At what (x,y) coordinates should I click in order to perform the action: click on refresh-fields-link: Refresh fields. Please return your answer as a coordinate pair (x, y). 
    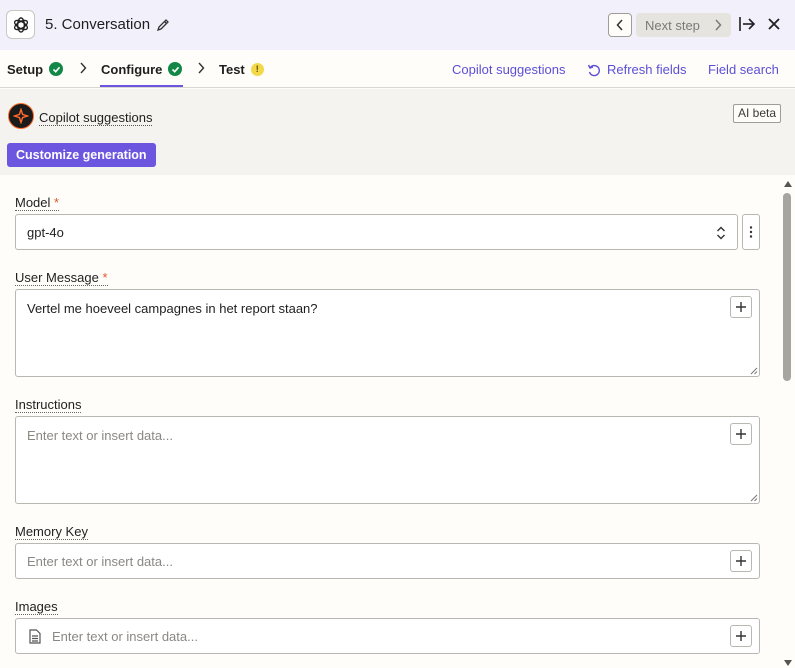
    Looking at the image, I should click on (636, 69).